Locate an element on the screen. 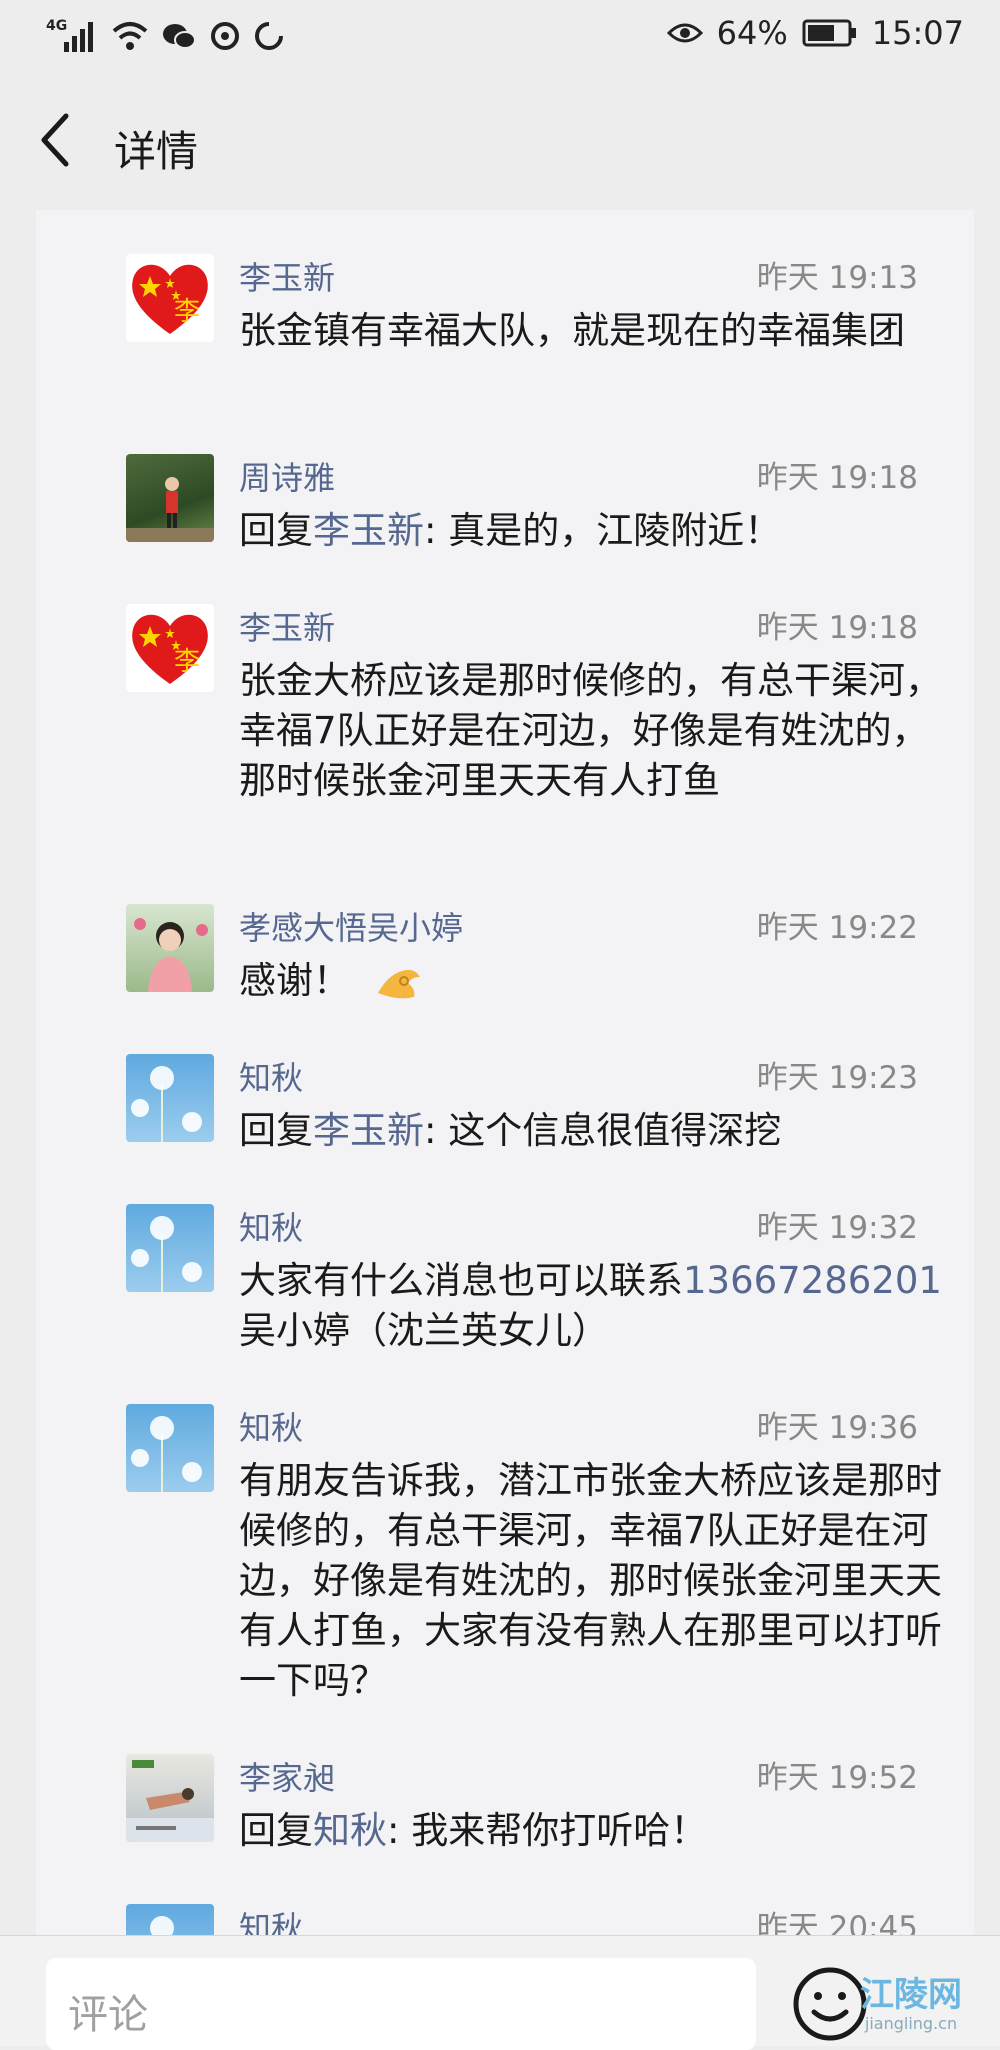 The width and height of the screenshot is (1000, 2050). comment-time: 昨天 19:23 is located at coordinates (837, 1078).